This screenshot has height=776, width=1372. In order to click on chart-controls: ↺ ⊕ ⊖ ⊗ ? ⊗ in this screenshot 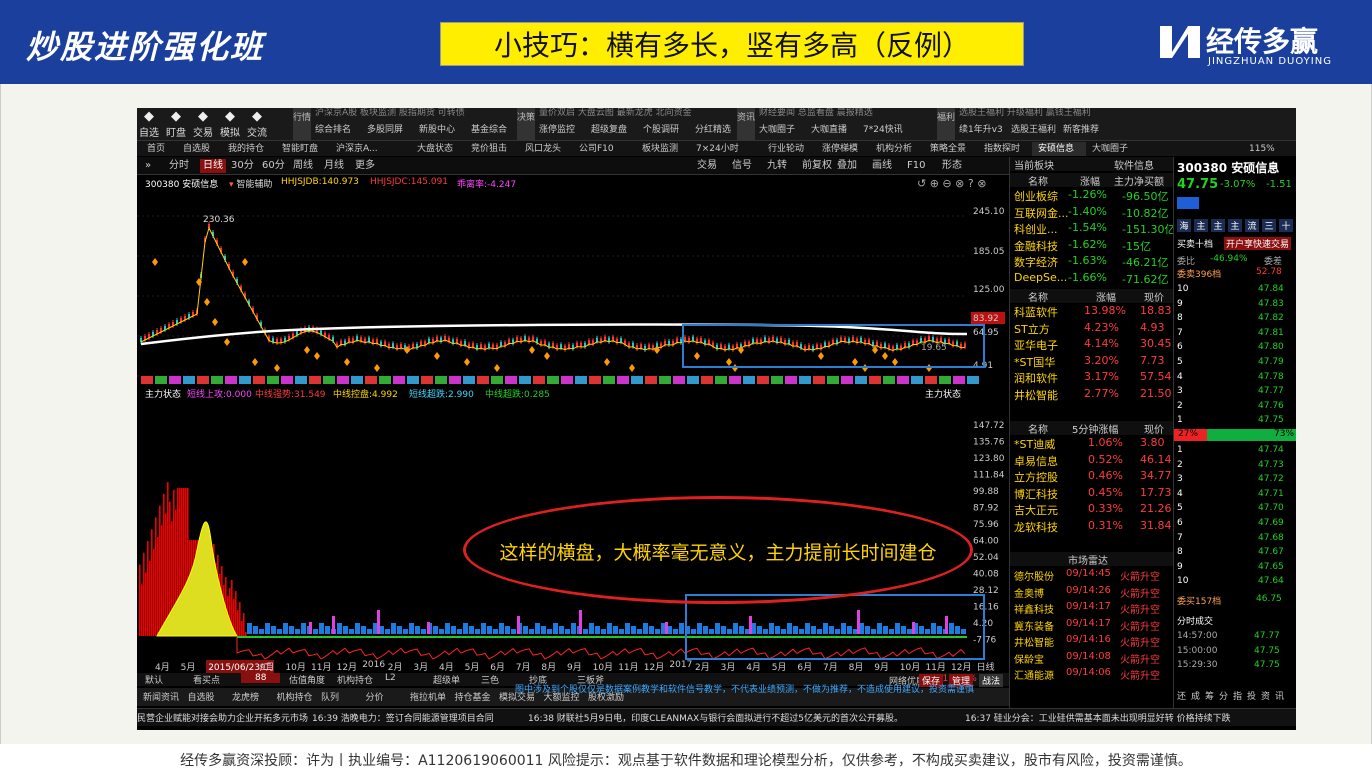, I will do `click(951, 183)`.